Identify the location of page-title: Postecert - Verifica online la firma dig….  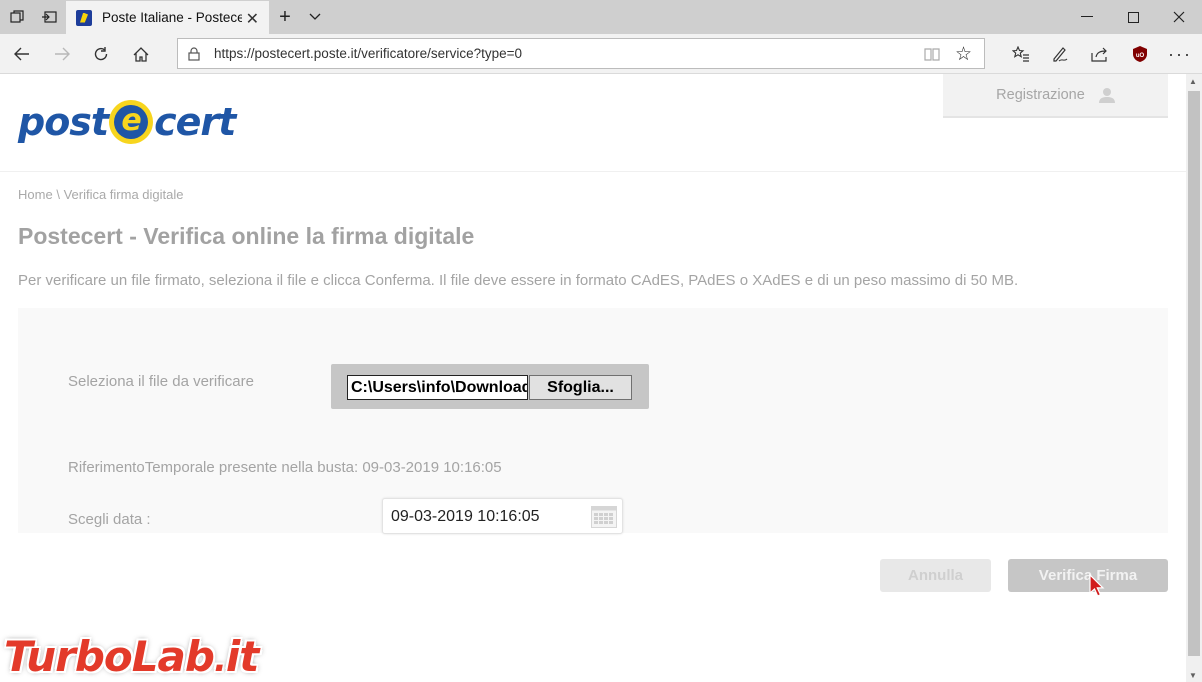
(246, 236).